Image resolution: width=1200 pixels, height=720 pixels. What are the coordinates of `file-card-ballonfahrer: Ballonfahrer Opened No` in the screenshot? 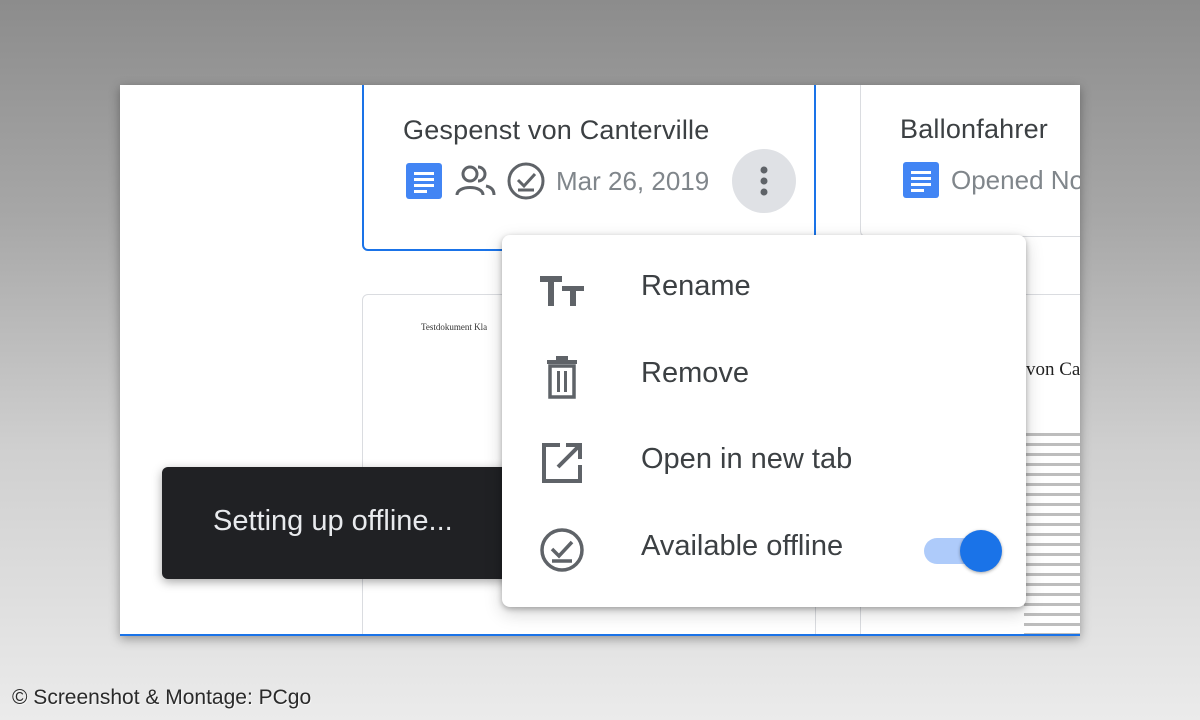 It's located at (970, 161).